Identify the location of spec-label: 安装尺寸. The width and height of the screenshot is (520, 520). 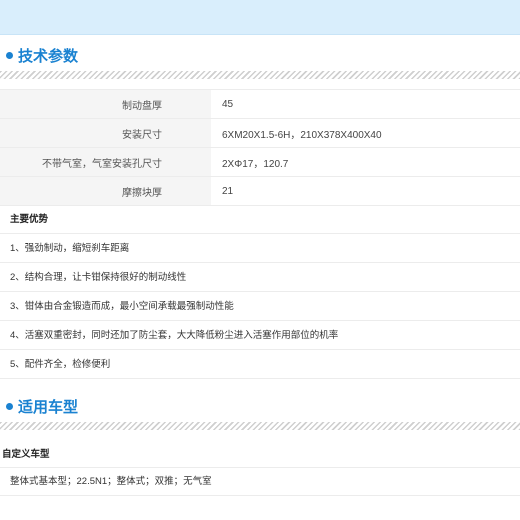
(105, 133).